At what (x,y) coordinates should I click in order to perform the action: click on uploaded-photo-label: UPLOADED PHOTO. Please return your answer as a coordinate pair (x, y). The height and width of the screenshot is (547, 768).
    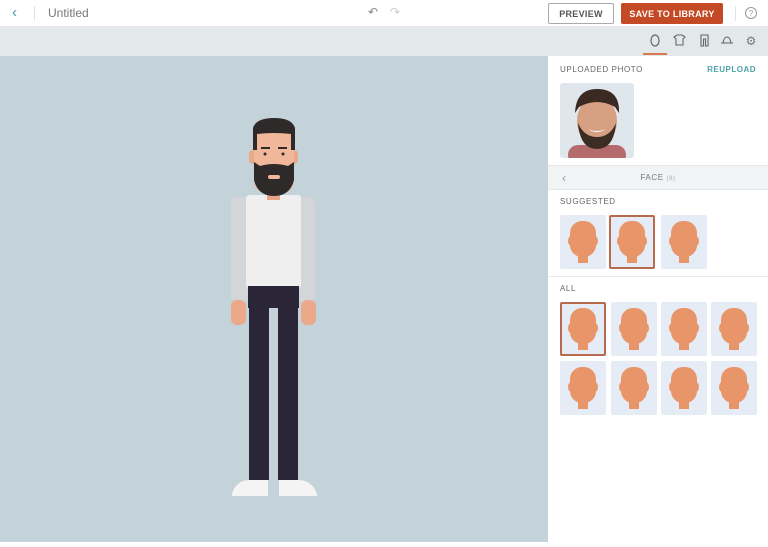
    Looking at the image, I should click on (601, 69).